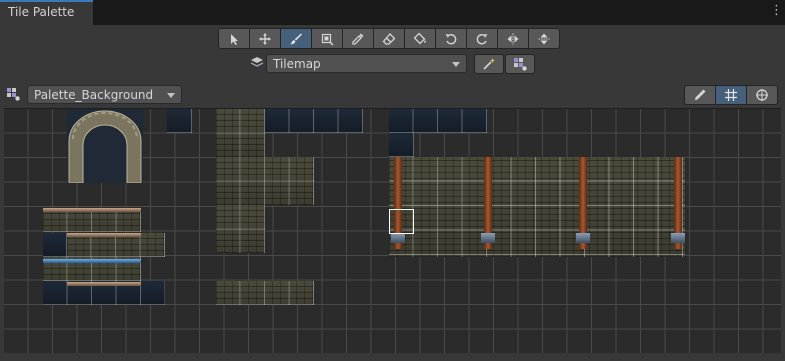 Image resolution: width=785 pixels, height=361 pixels. I want to click on tile-selection-cursor, so click(401, 221).